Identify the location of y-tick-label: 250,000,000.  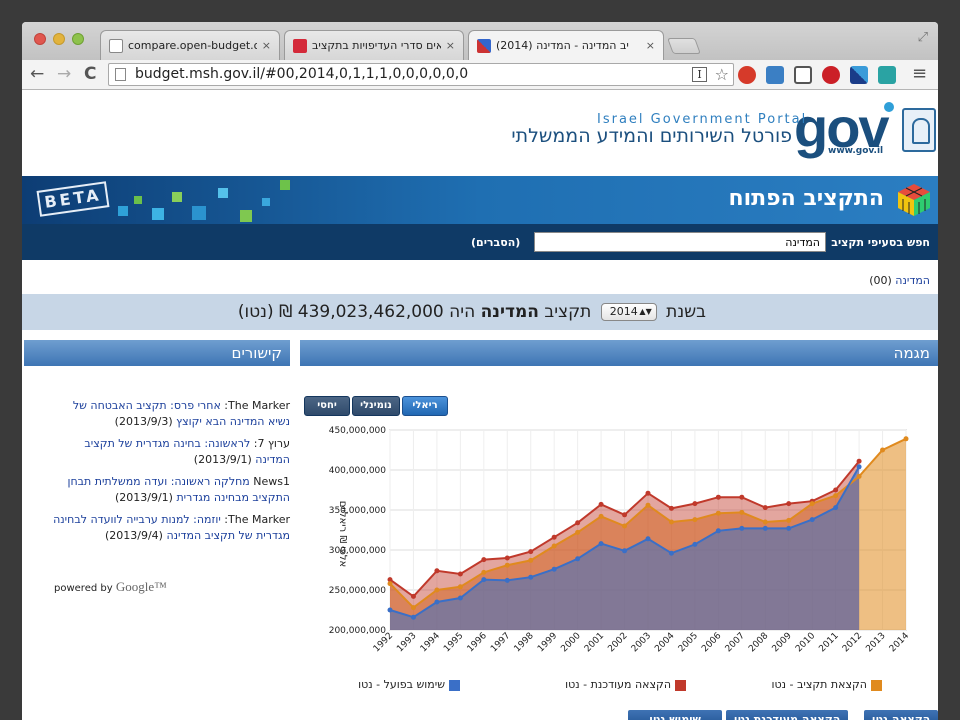
(358, 591).